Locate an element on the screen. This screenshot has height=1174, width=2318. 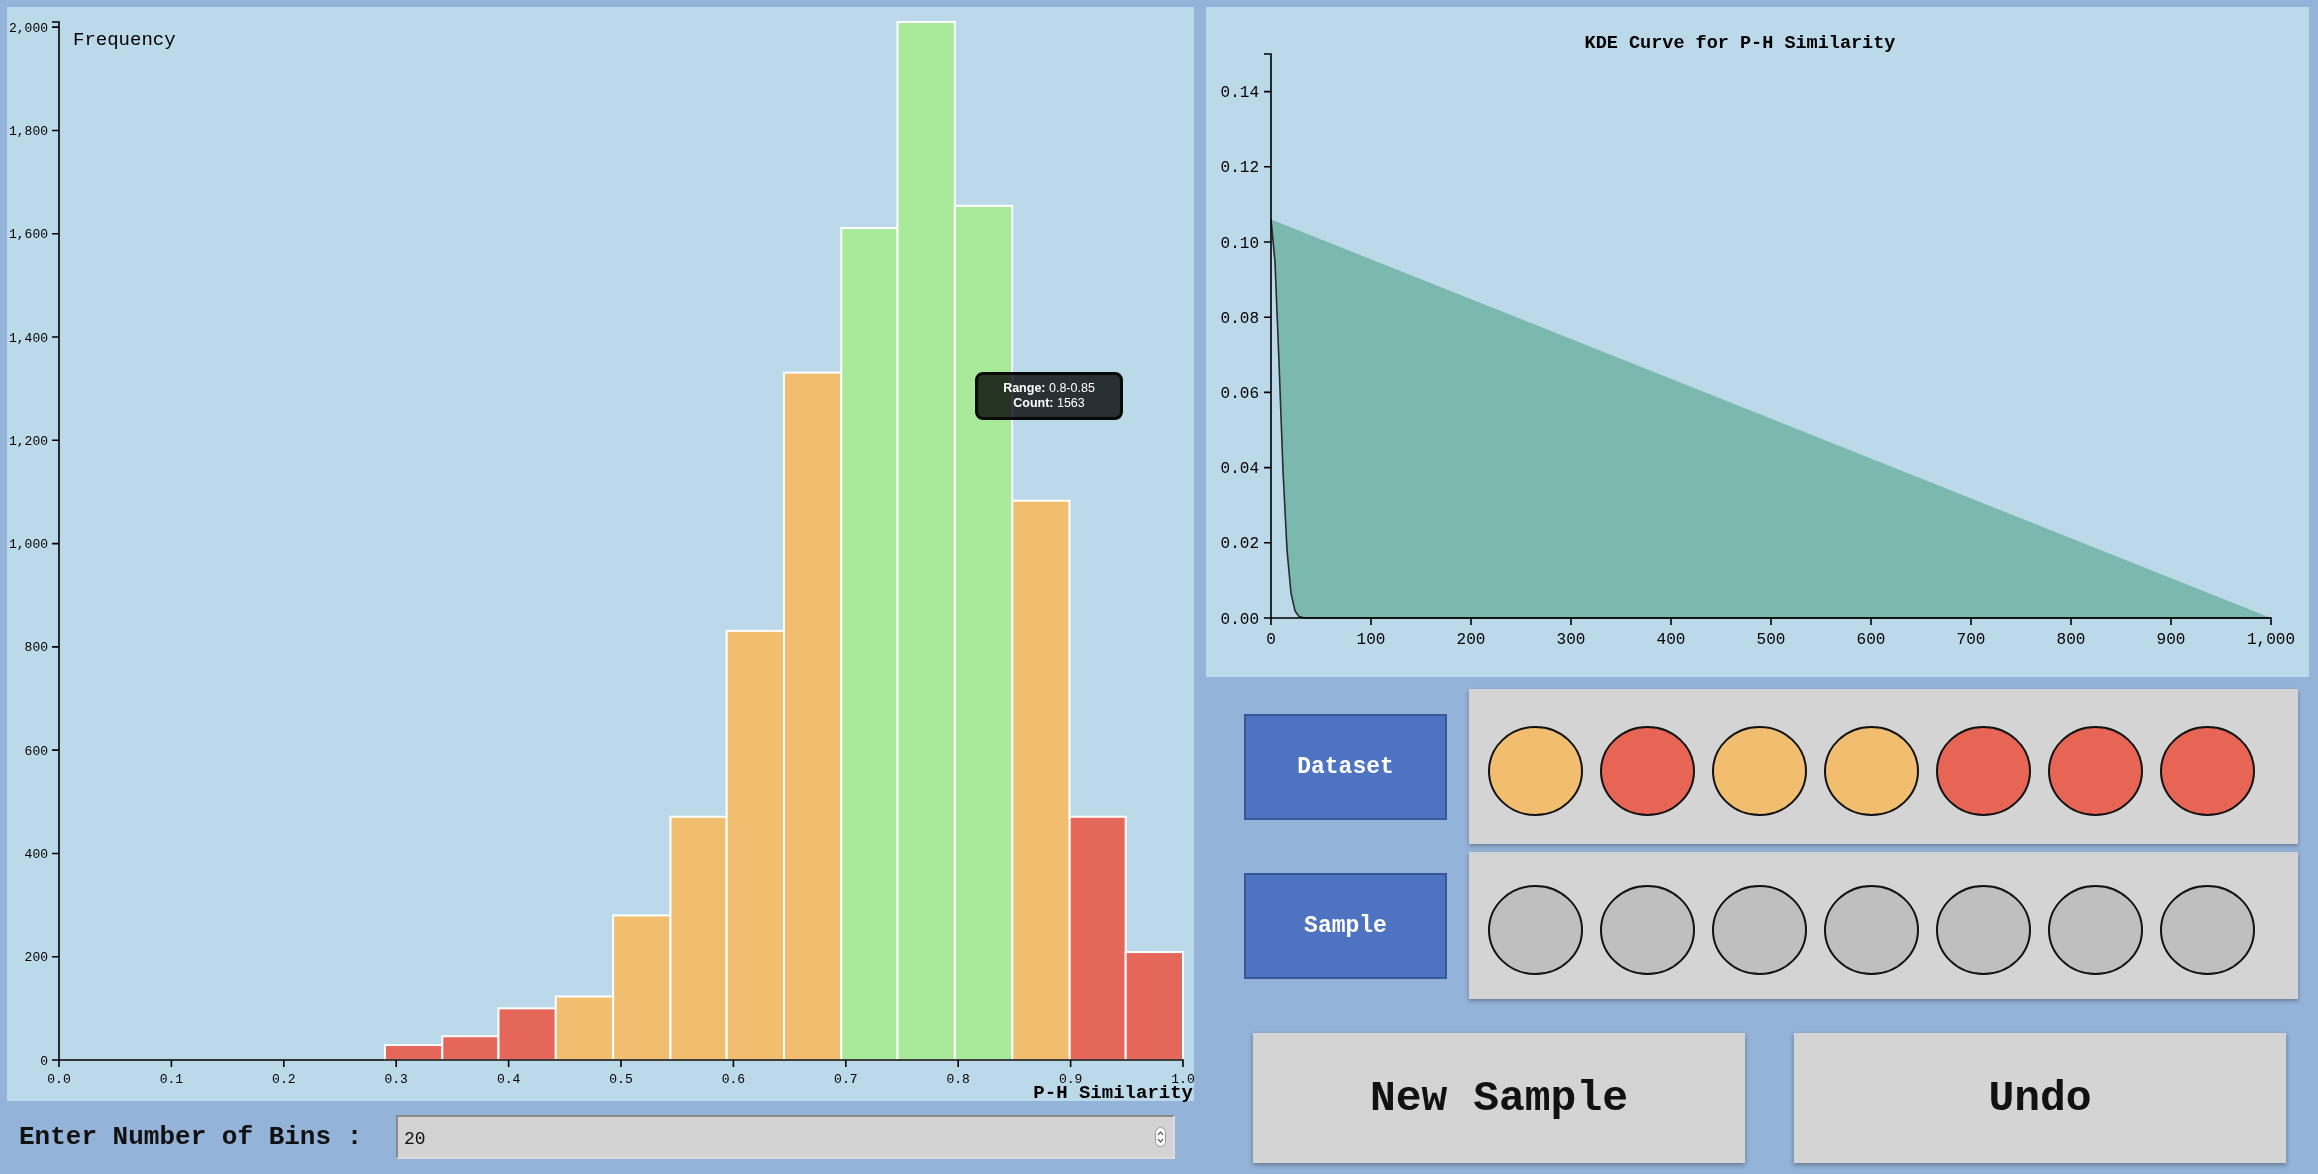
y-tick-label: 200 is located at coordinates (36, 958).